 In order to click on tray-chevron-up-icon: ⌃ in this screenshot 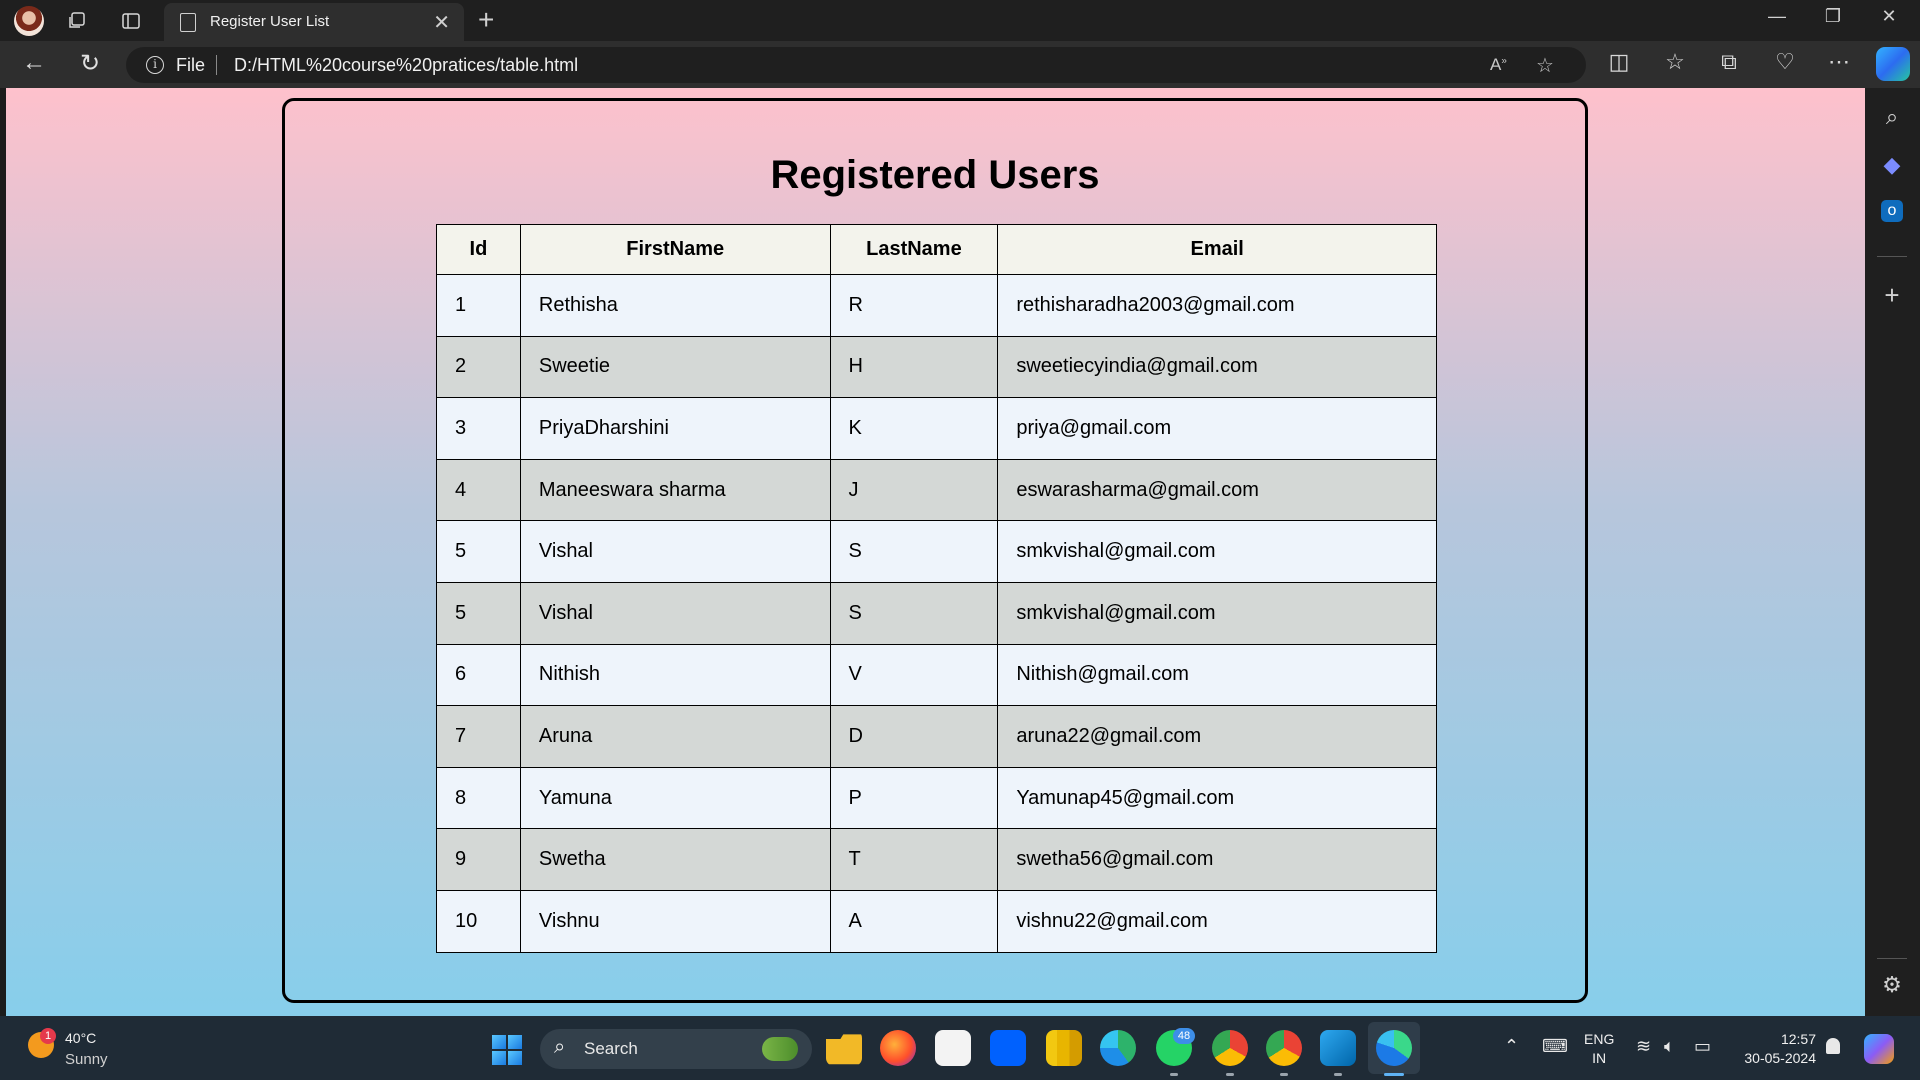, I will do `click(1511, 1046)`.